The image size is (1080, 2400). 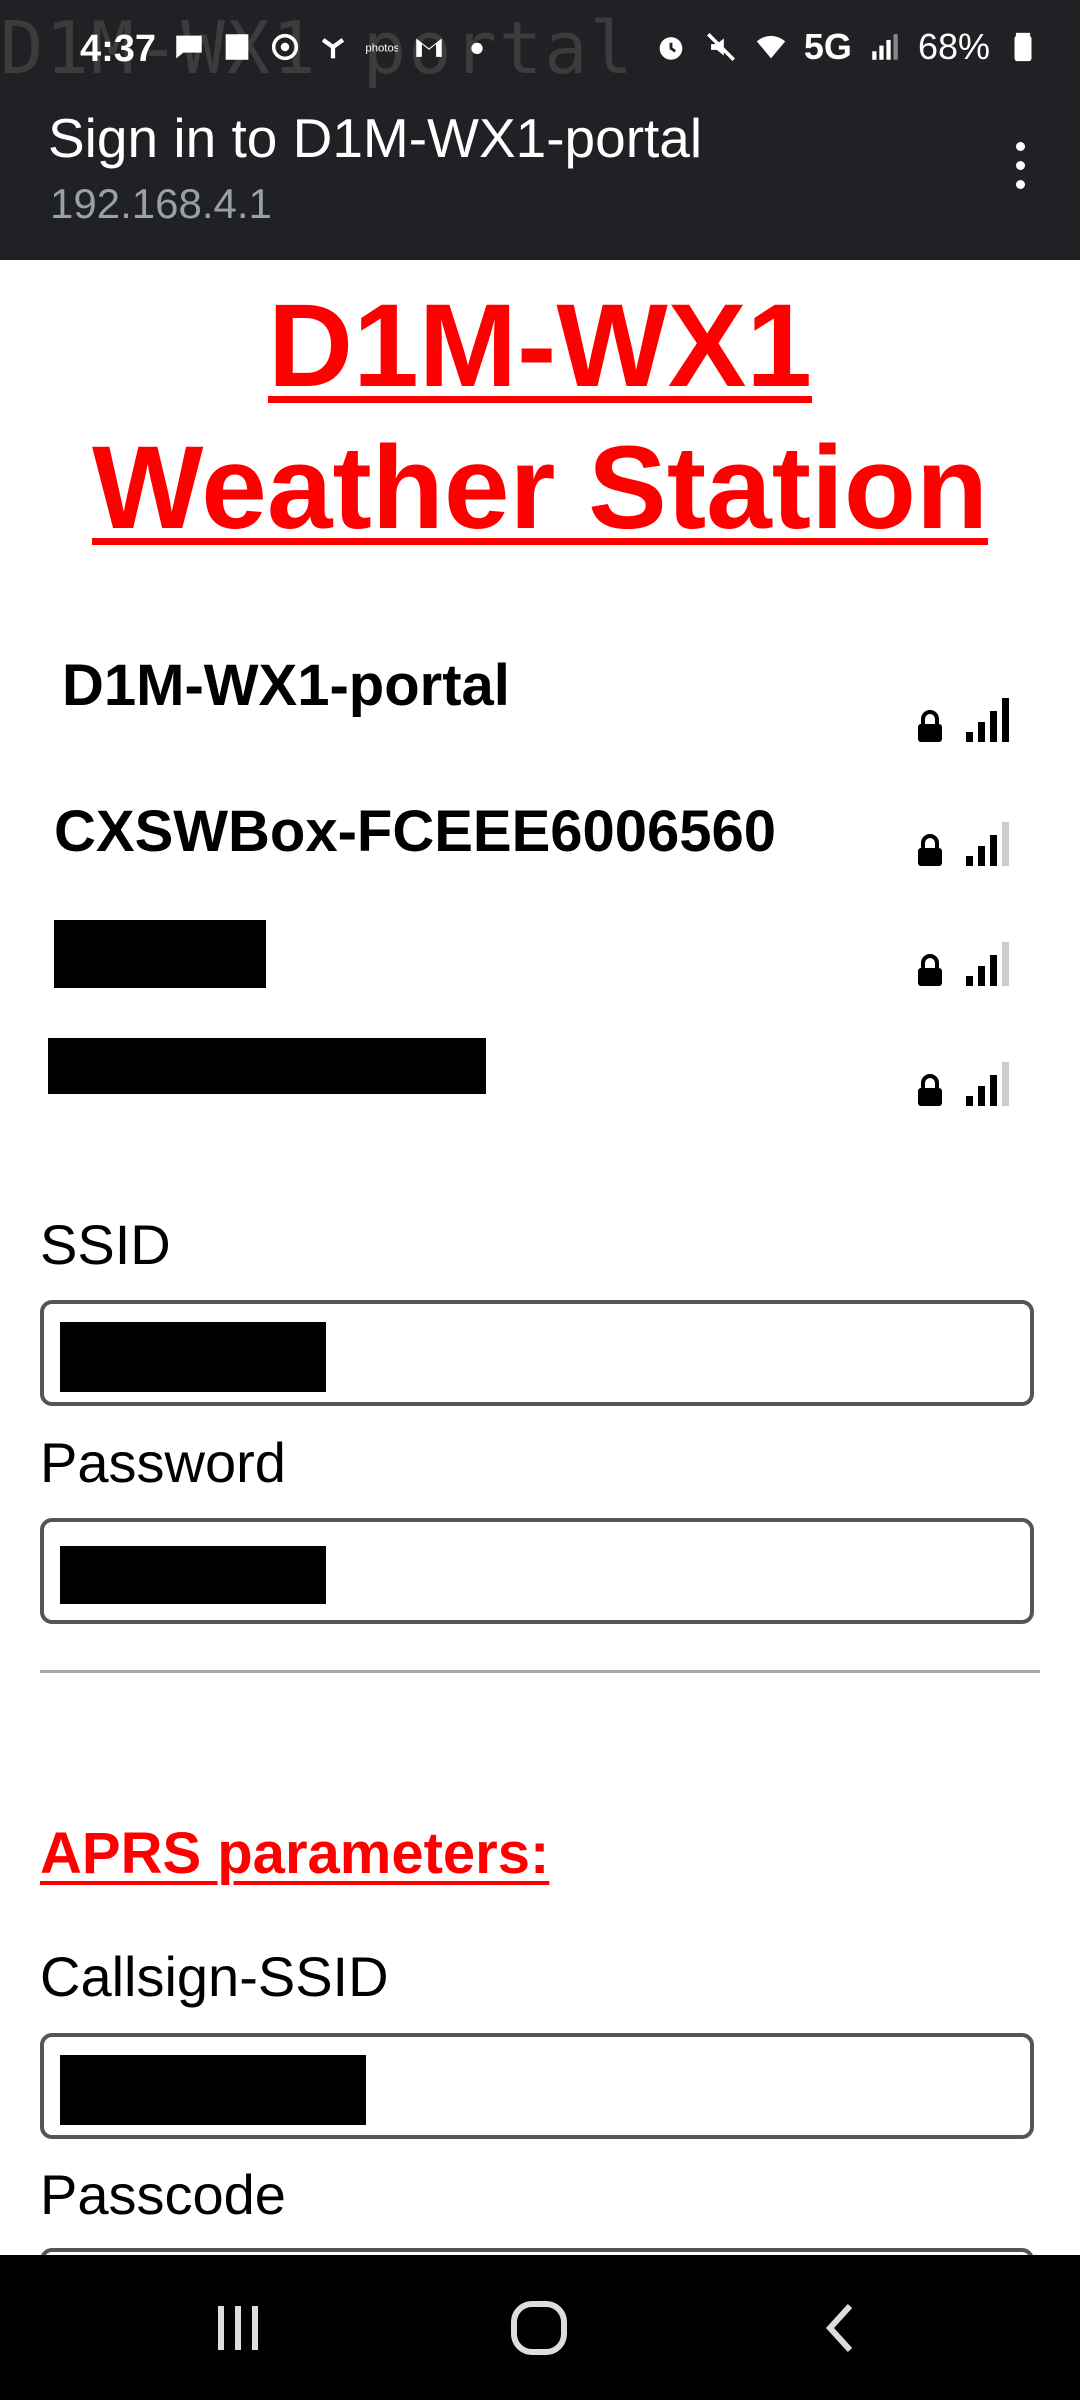 I want to click on passcode-label: Passcode, so click(x=163, y=2194).